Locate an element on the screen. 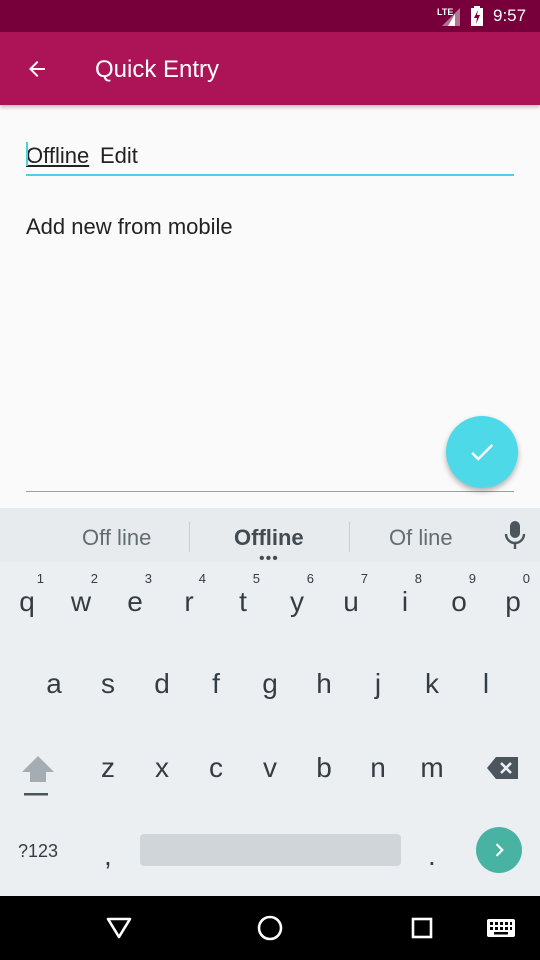 The height and width of the screenshot is (960, 540). text-cursor is located at coordinates (27, 154).